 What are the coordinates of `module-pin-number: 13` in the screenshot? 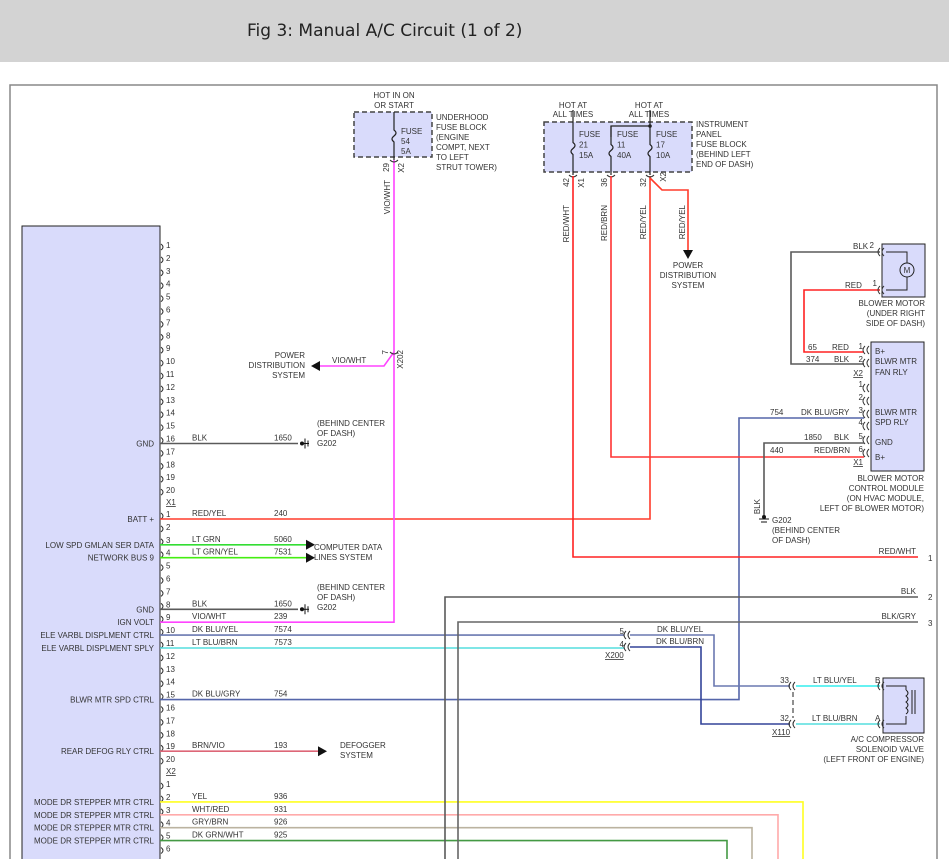 It's located at (170, 400).